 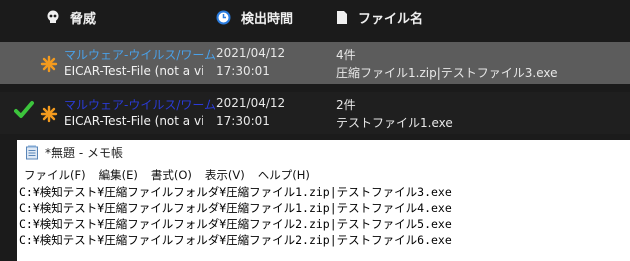 I want to click on notepad-titlebar: *無題 - メモ帳, so click(x=323, y=152).